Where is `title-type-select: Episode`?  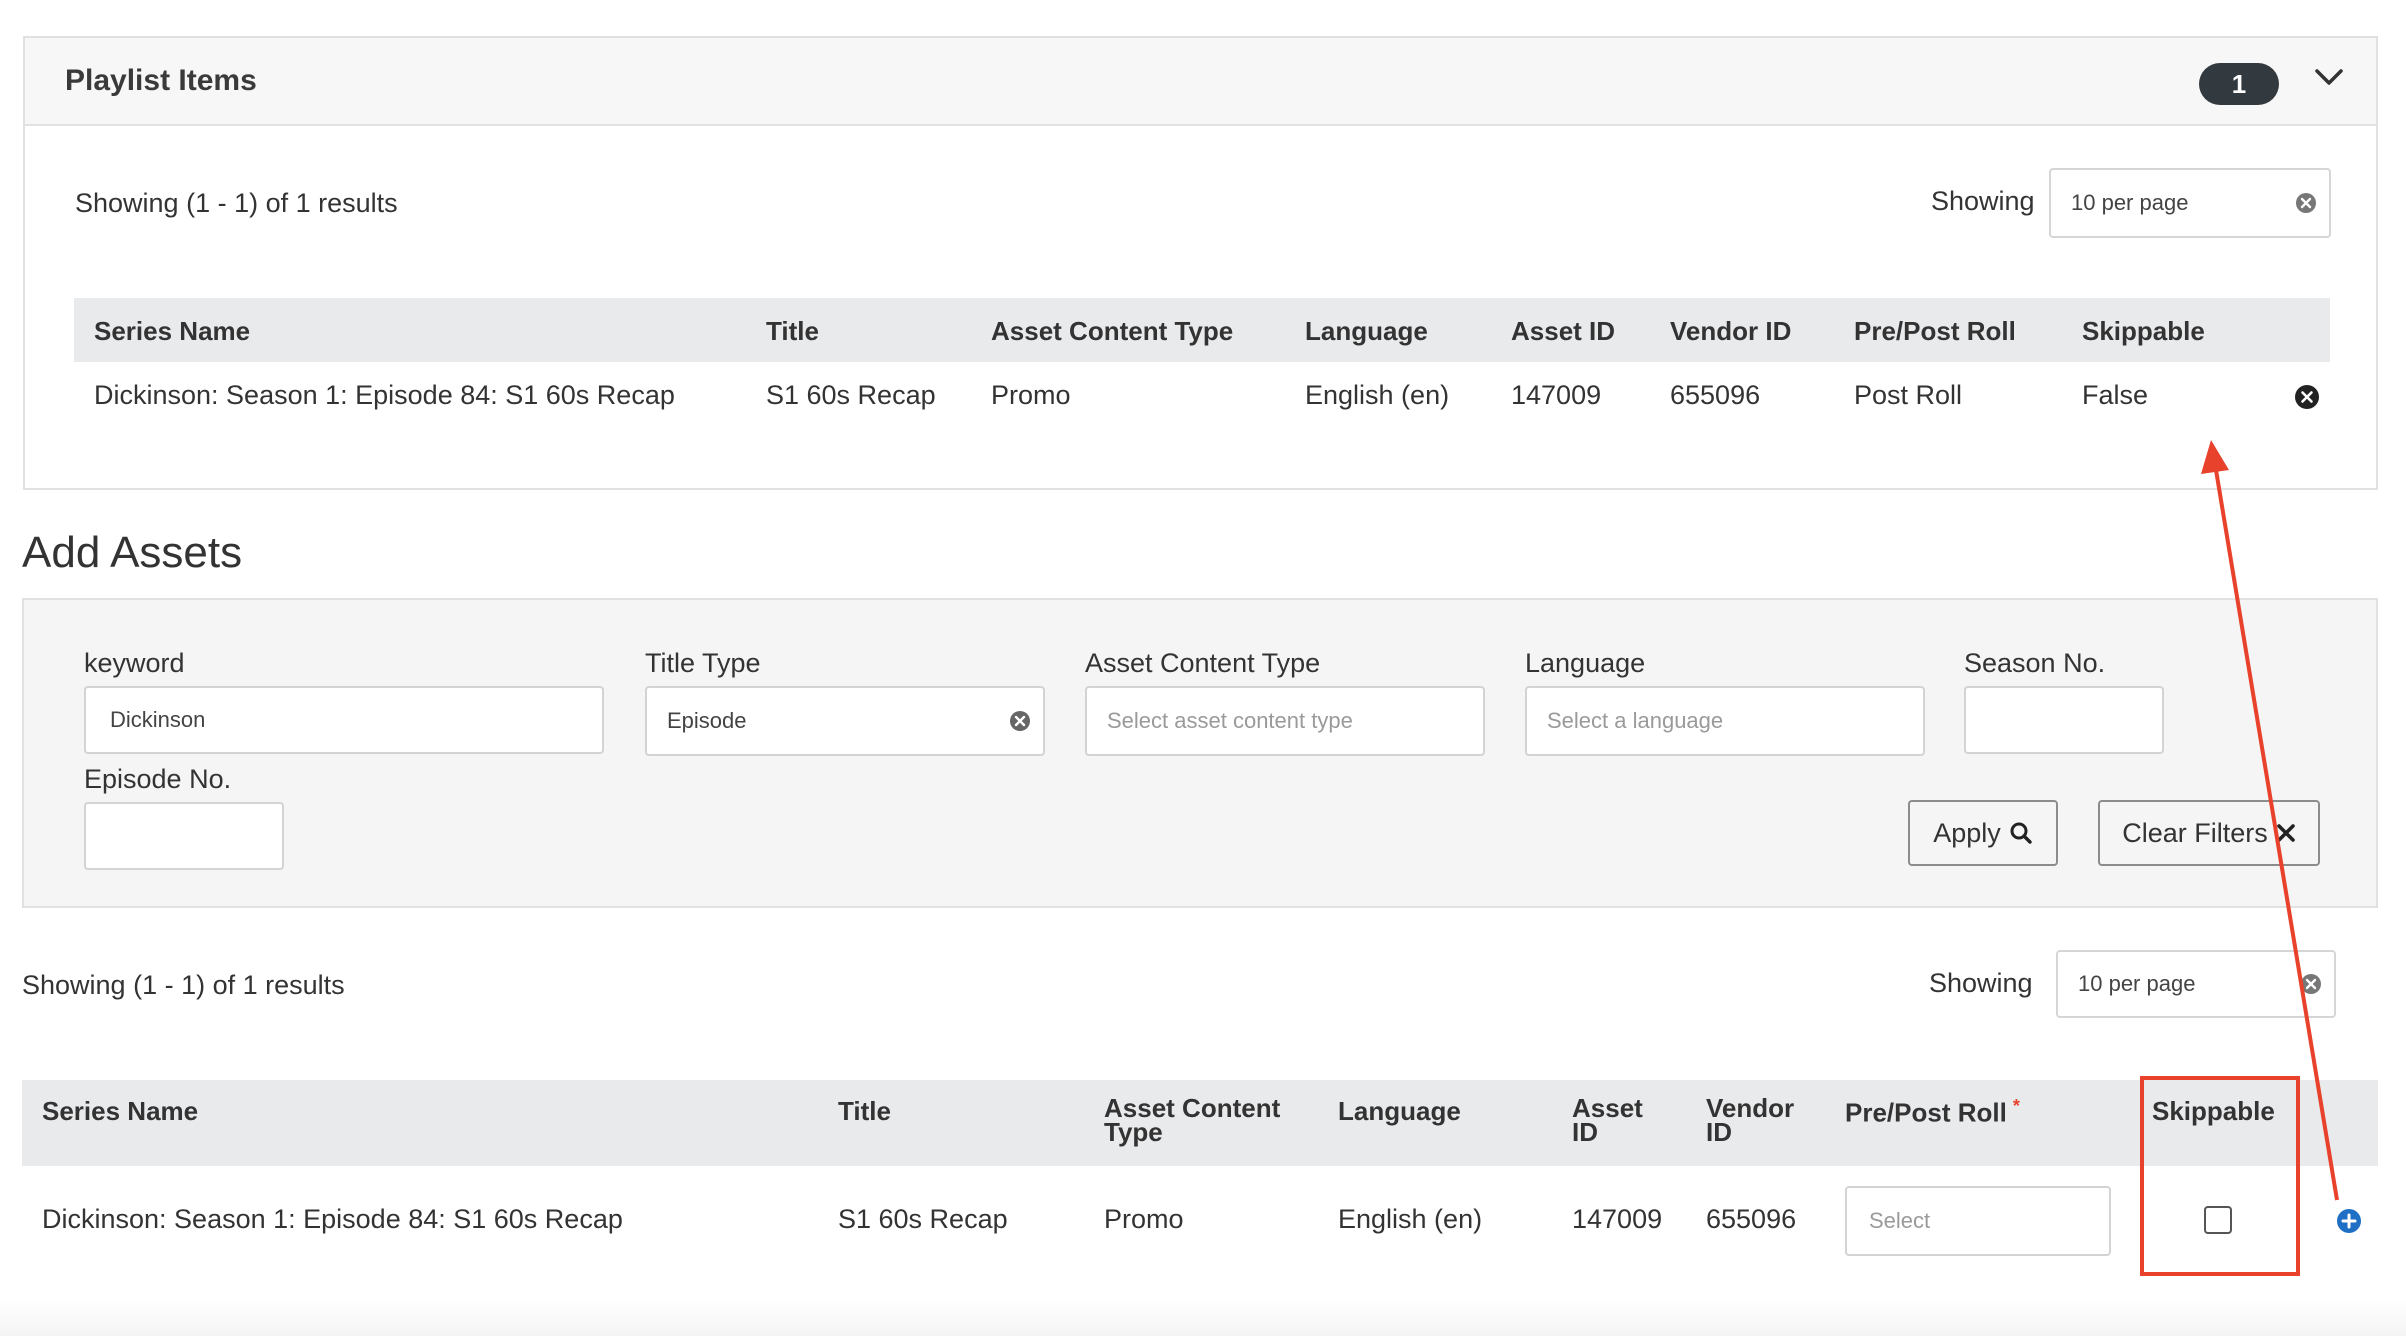
title-type-select: Episode is located at coordinates (845, 721).